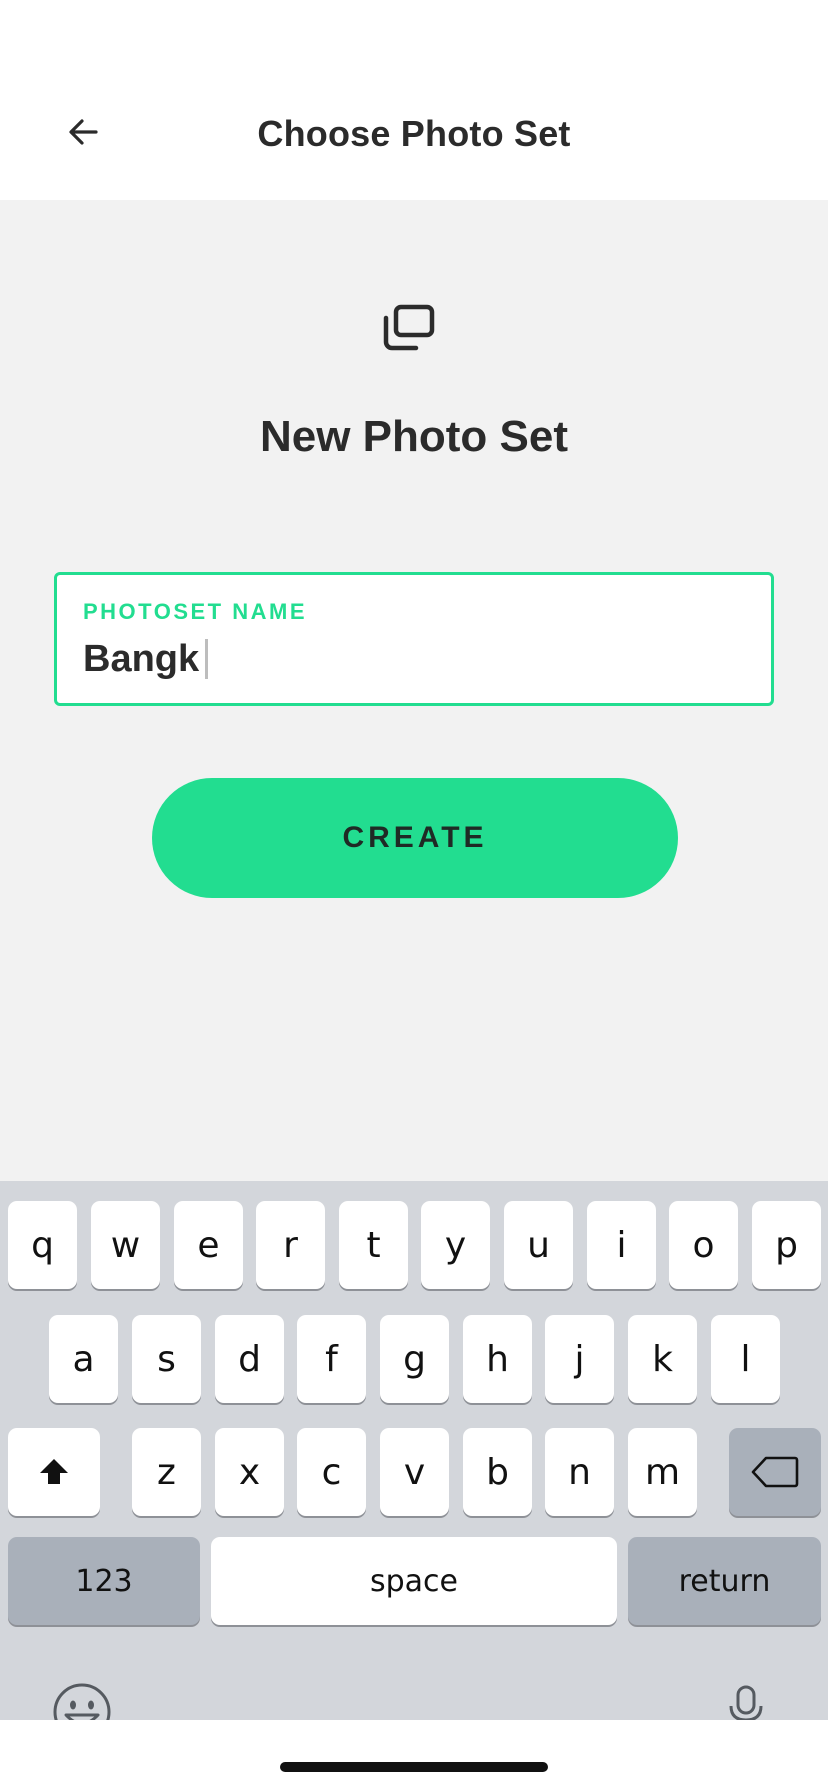  I want to click on key-s: s, so click(166, 1359).